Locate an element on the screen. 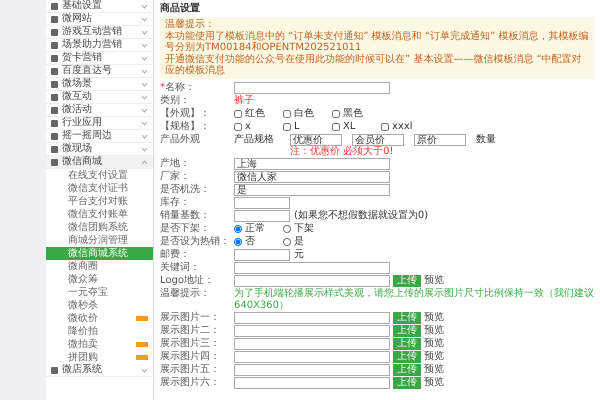  price-field: 优惠价 is located at coordinates (316, 140).